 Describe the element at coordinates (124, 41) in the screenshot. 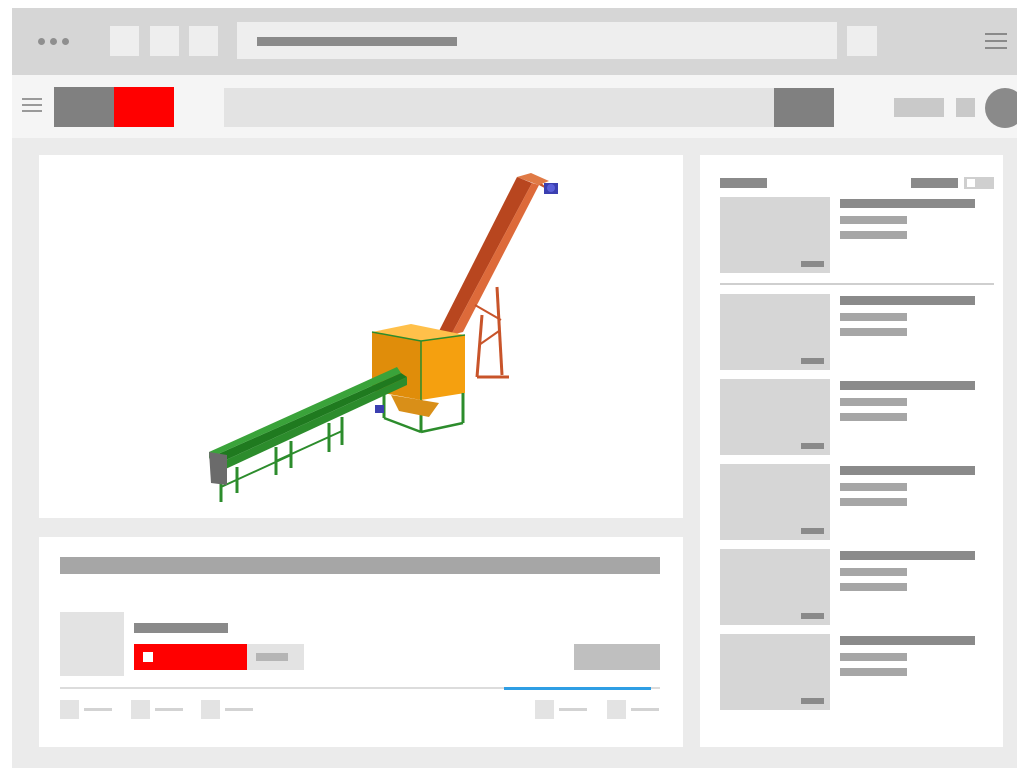

I see `back-button` at that location.